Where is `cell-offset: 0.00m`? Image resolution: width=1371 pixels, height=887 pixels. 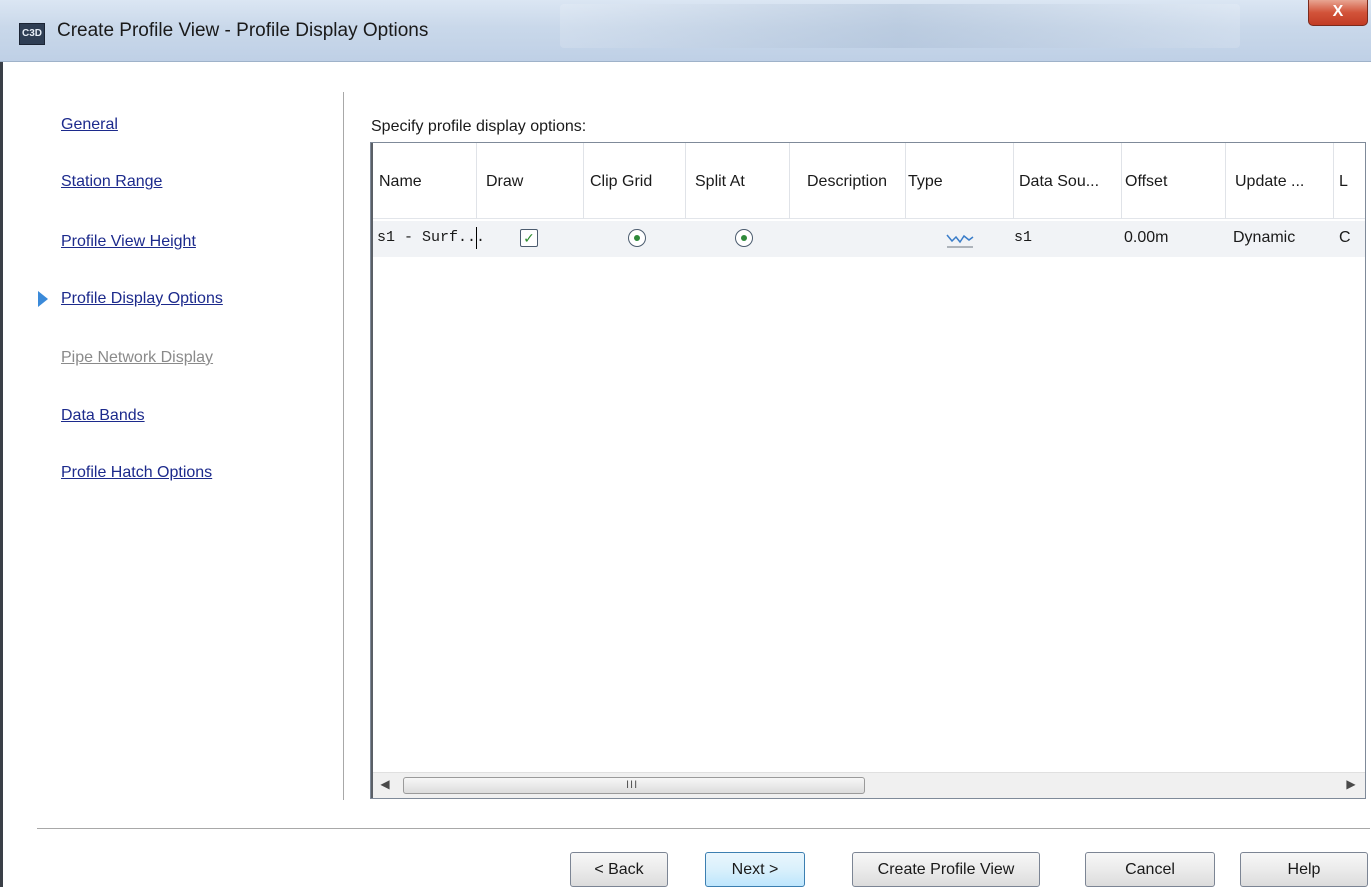
cell-offset: 0.00m is located at coordinates (1146, 238).